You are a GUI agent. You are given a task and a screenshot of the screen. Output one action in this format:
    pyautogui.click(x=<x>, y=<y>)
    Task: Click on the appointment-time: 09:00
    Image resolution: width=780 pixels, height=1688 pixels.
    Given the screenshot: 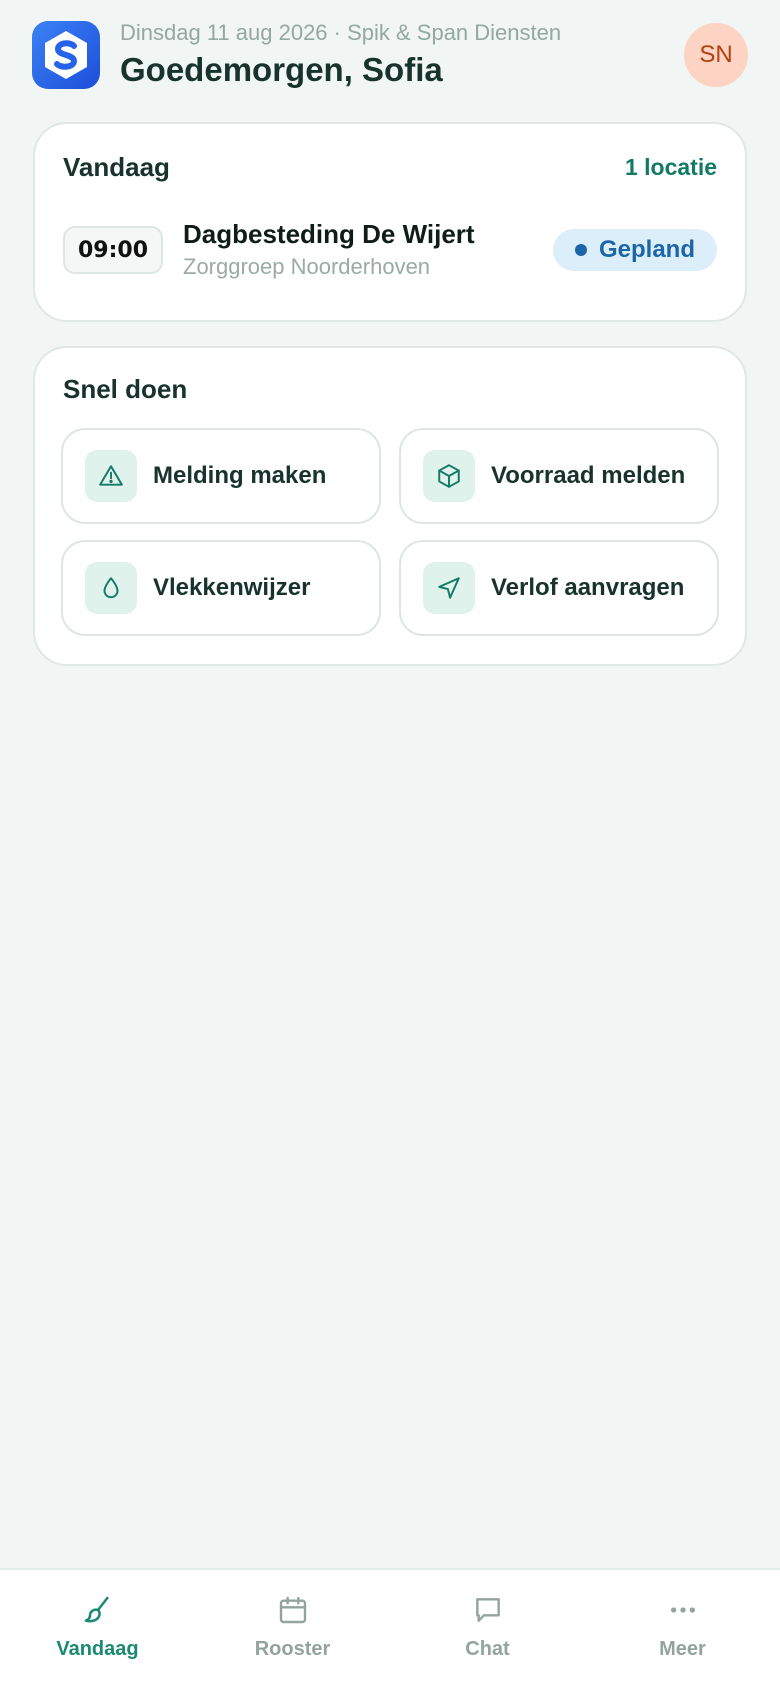 What is the action you would take?
    pyautogui.click(x=113, y=250)
    